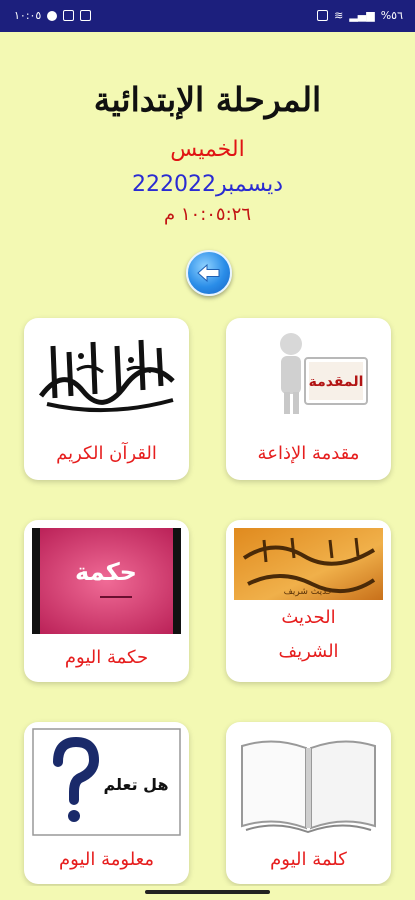 The height and width of the screenshot is (900, 415). I want to click on card-label: مقدمة الإذاعة, so click(308, 453).